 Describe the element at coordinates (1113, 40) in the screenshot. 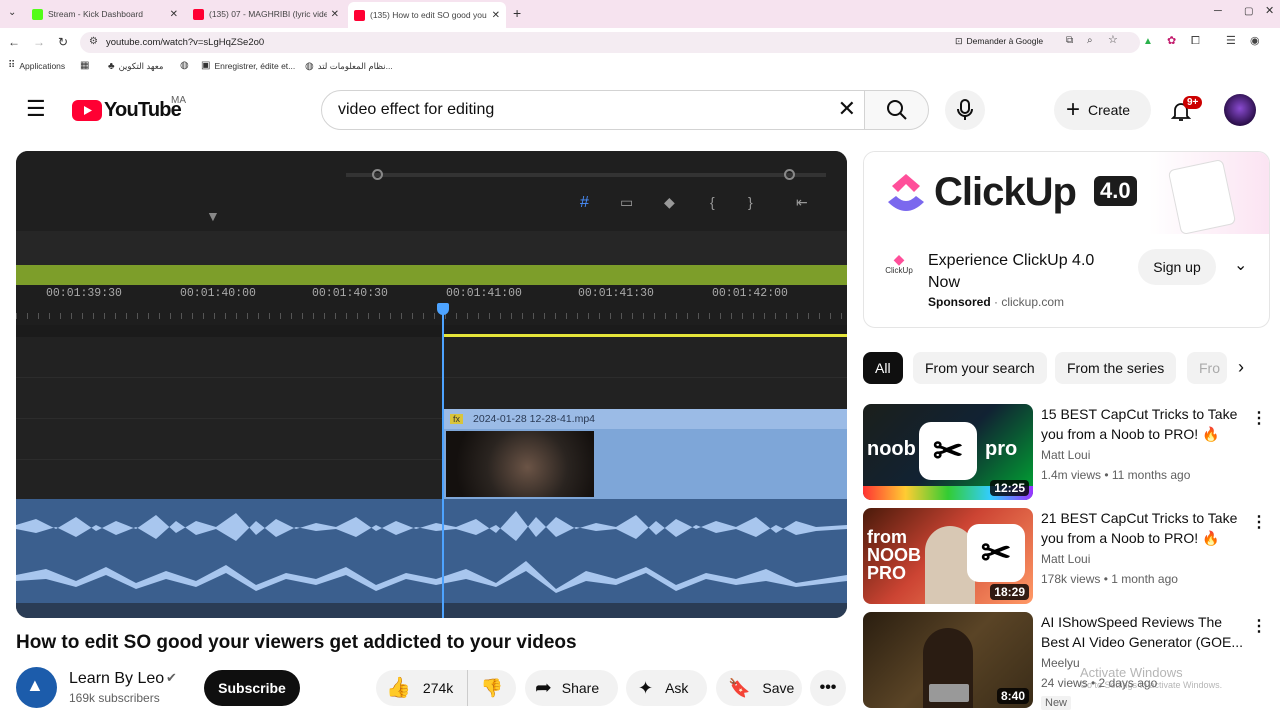

I see `bookmark-star-icon: ☆` at that location.